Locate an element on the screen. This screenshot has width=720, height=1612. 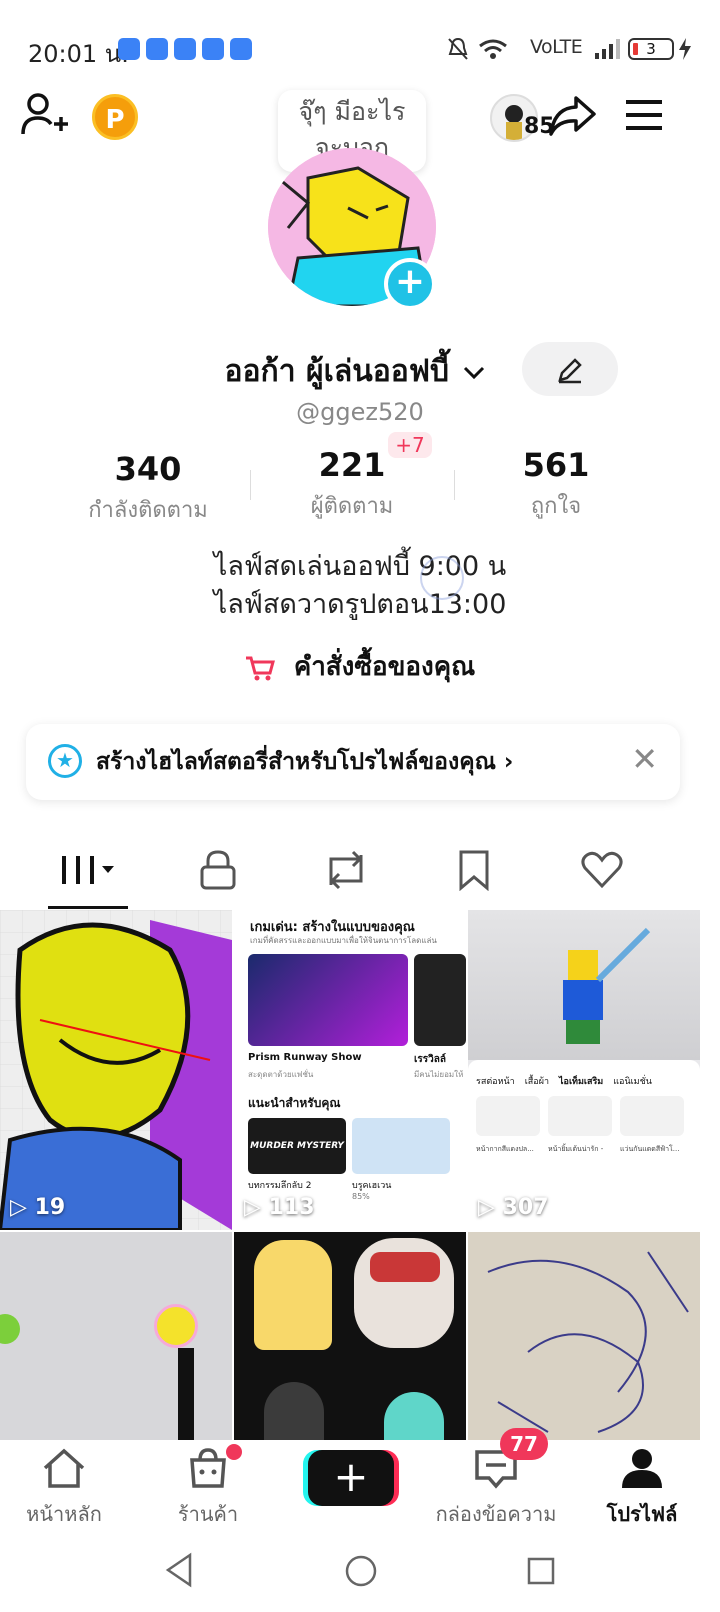
play-count: ▷ 307 is located at coordinates (513, 1207).